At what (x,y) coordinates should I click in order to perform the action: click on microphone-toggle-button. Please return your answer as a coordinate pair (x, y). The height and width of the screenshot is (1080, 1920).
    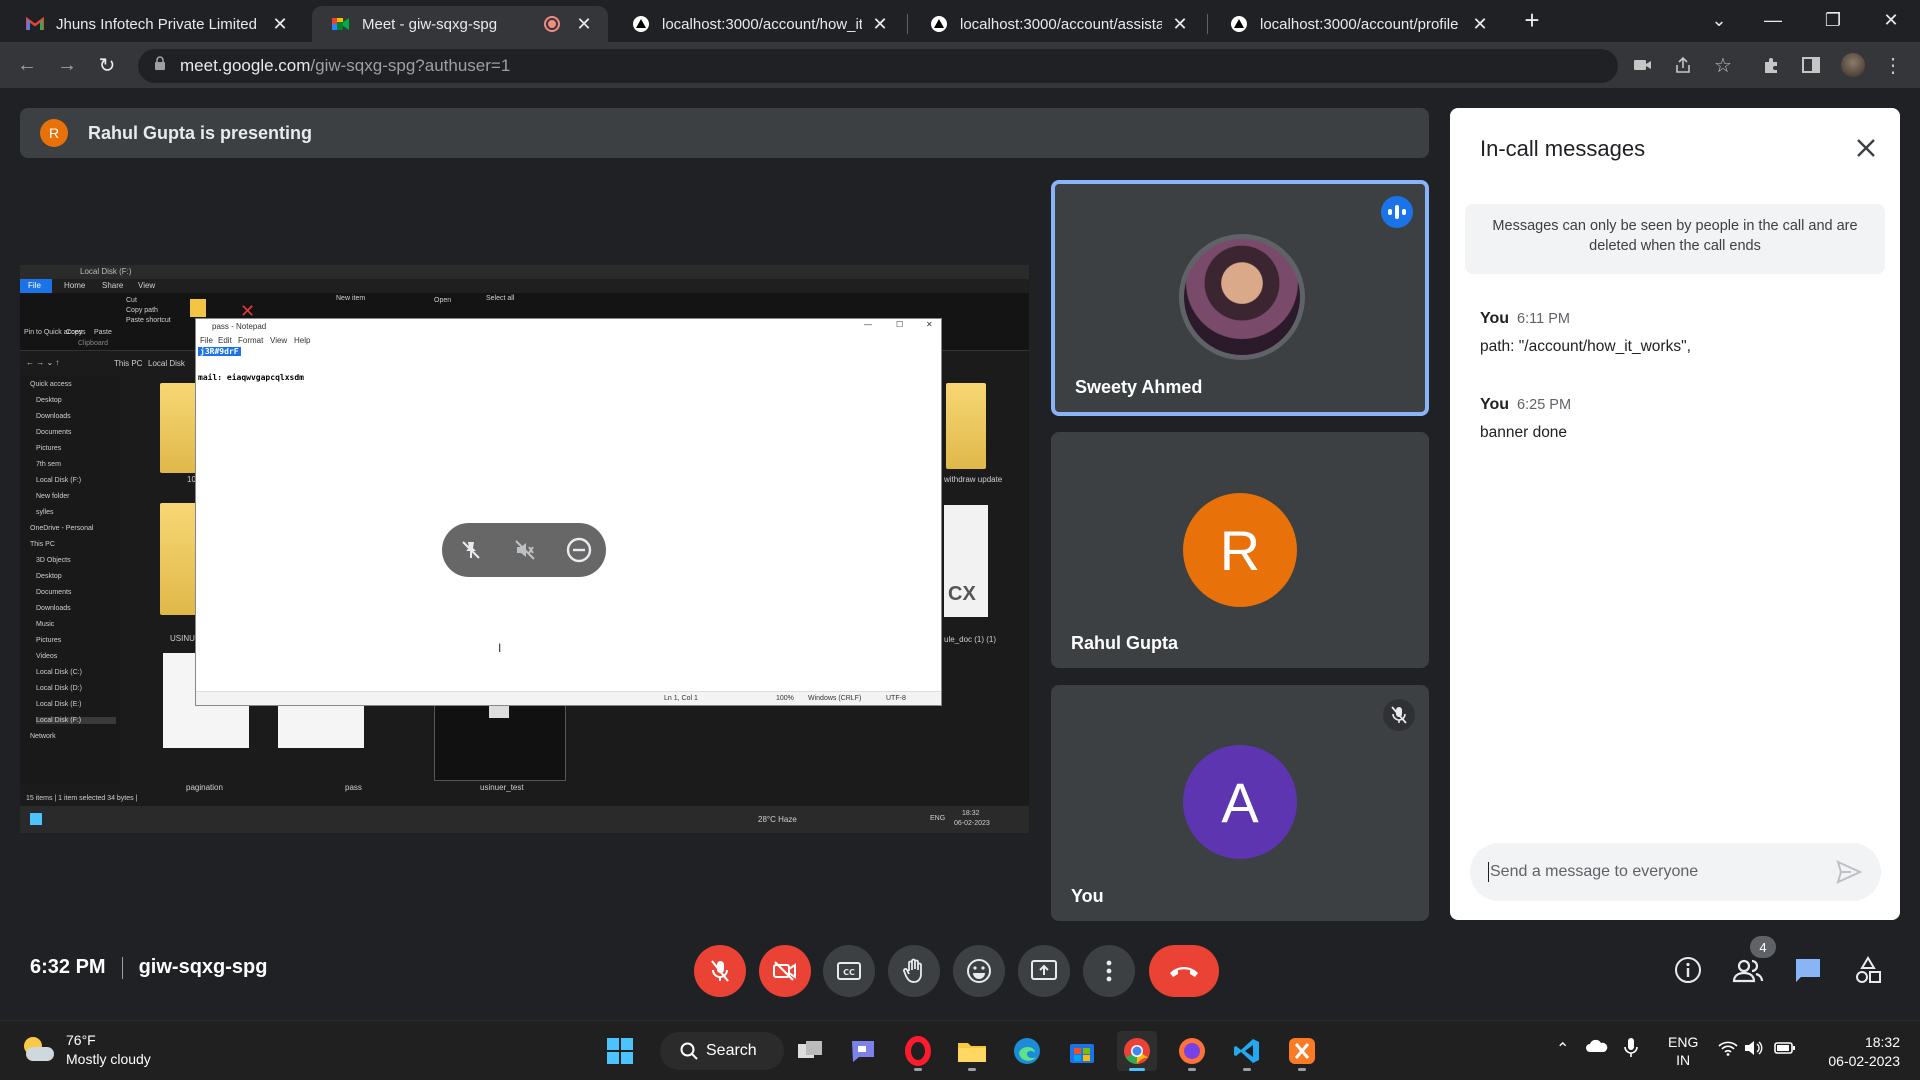
    Looking at the image, I should click on (720, 971).